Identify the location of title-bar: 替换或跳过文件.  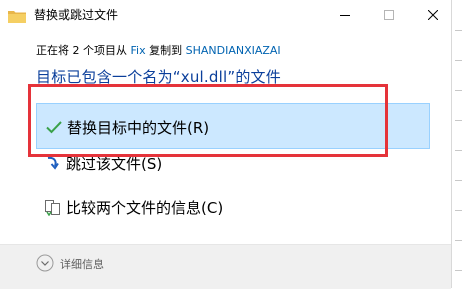
(226, 15).